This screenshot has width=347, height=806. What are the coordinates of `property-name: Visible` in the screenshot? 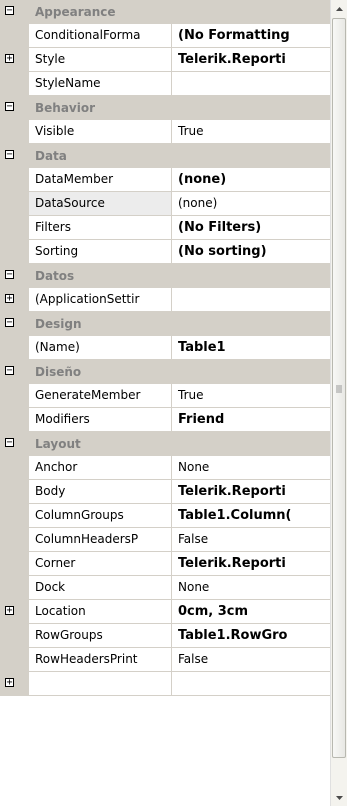 It's located at (100, 132).